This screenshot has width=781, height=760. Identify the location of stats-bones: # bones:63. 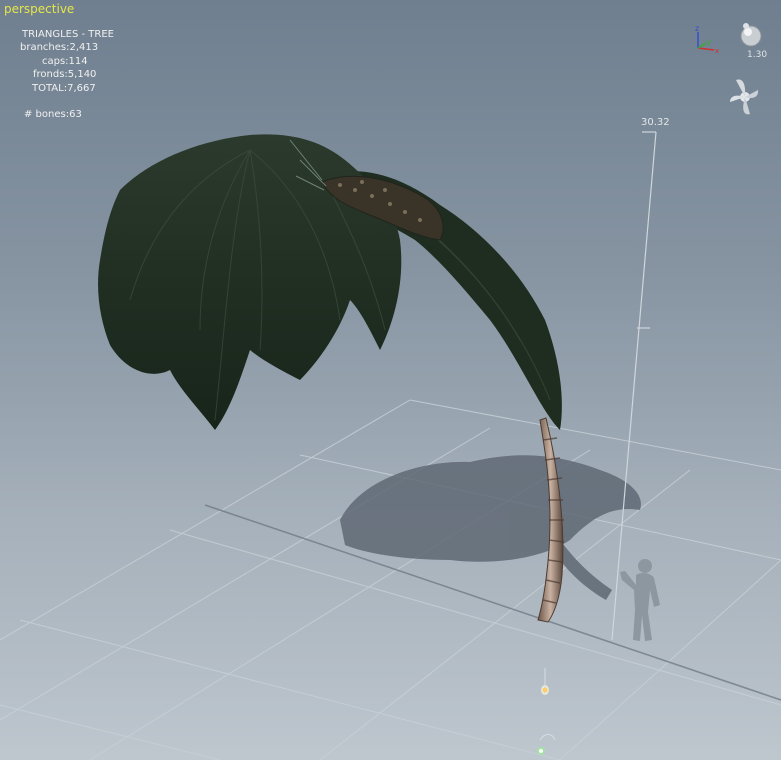
(53, 115).